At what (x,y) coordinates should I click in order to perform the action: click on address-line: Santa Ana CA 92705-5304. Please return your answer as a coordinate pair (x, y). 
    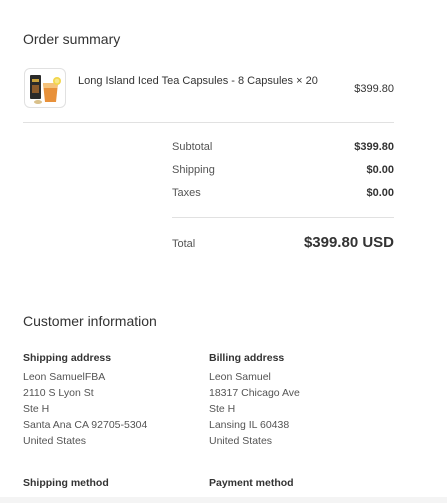
    Looking at the image, I should click on (85, 425).